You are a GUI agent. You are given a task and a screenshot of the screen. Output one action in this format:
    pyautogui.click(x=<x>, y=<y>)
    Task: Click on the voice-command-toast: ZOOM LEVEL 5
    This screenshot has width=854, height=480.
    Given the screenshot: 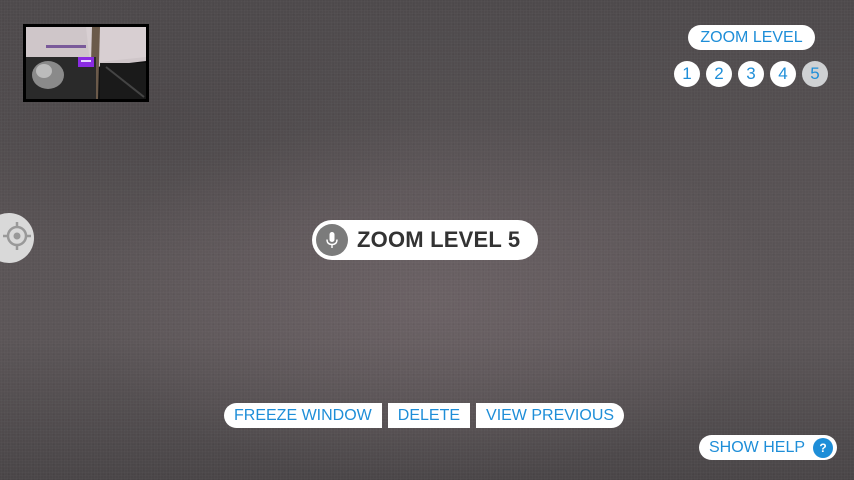 What is the action you would take?
    pyautogui.click(x=425, y=240)
    